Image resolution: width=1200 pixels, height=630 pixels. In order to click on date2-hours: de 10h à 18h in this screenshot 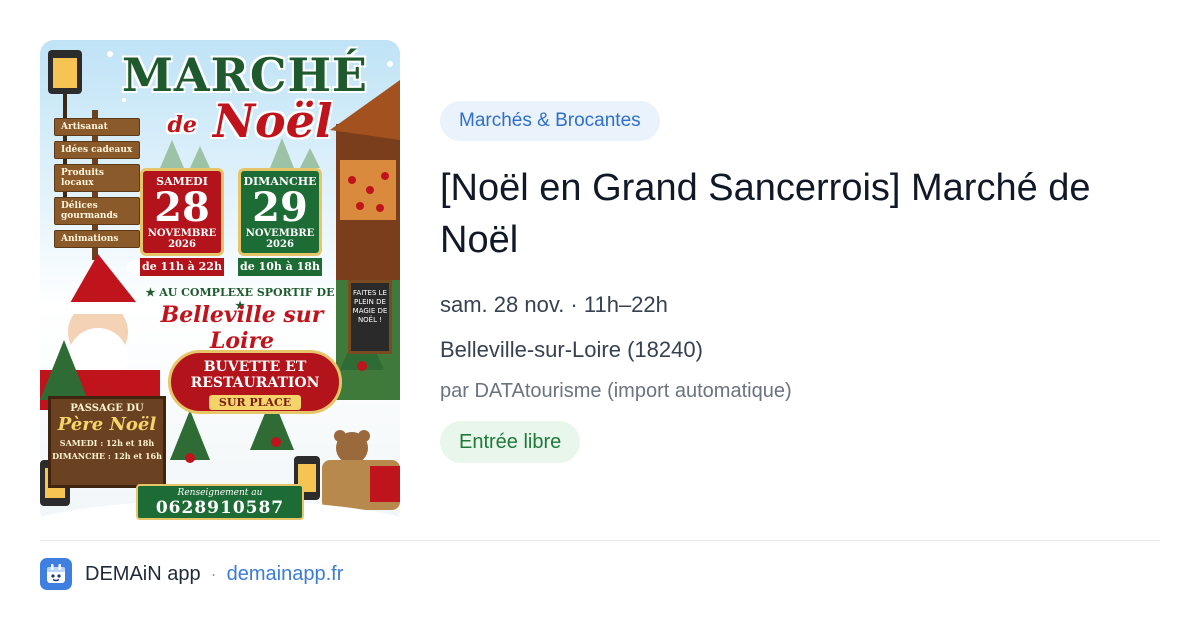, I will do `click(280, 267)`.